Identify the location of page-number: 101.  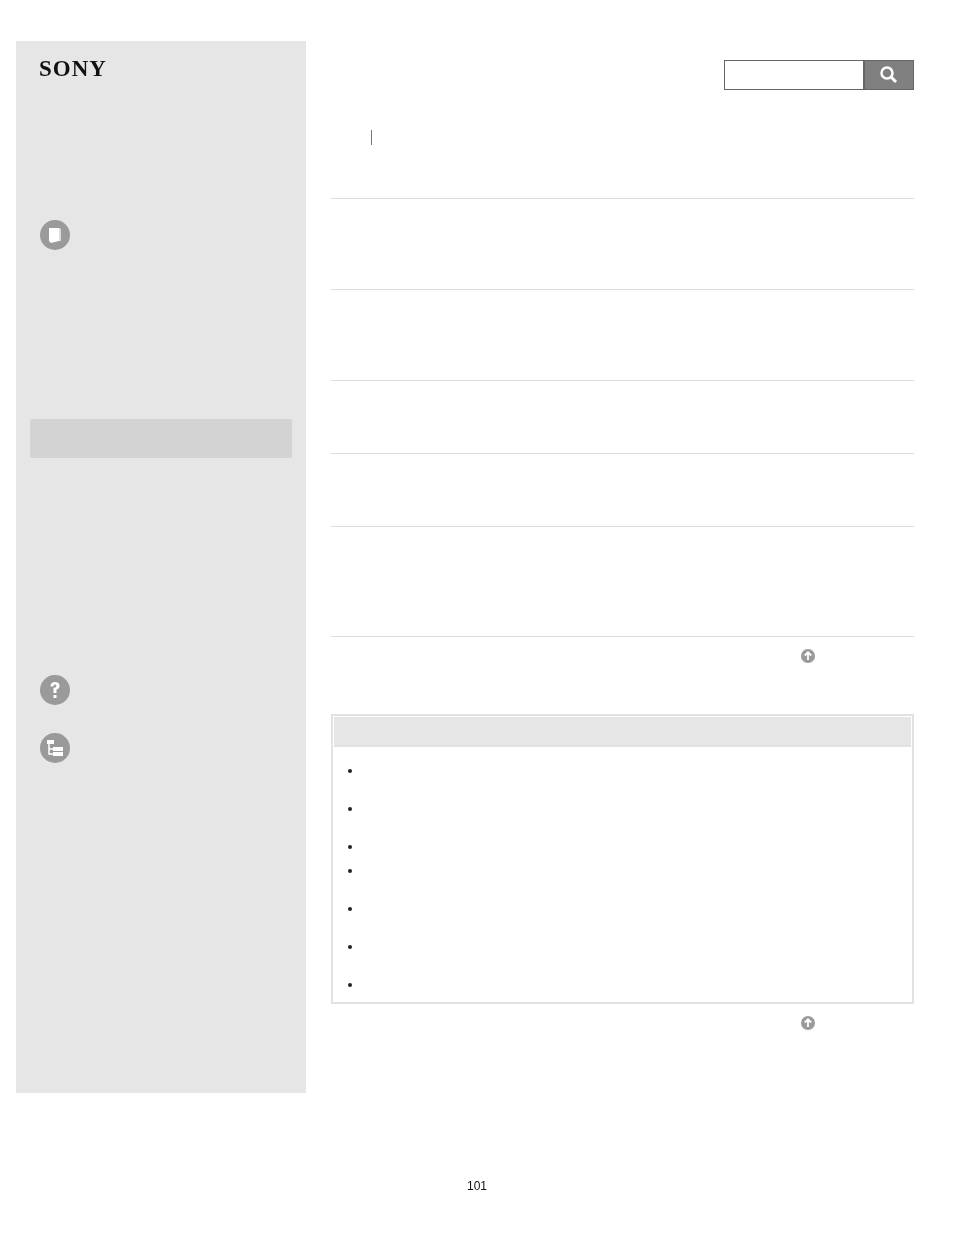
(477, 1186).